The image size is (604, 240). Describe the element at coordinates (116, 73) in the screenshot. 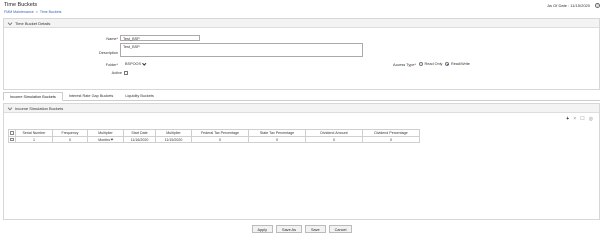

I see `active-label: Active` at that location.